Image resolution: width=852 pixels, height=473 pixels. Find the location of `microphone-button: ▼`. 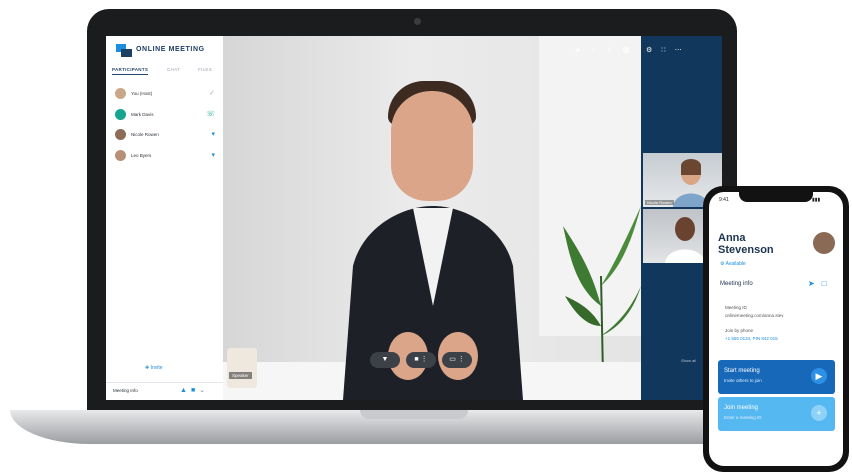

microphone-button: ▼ is located at coordinates (385, 360).